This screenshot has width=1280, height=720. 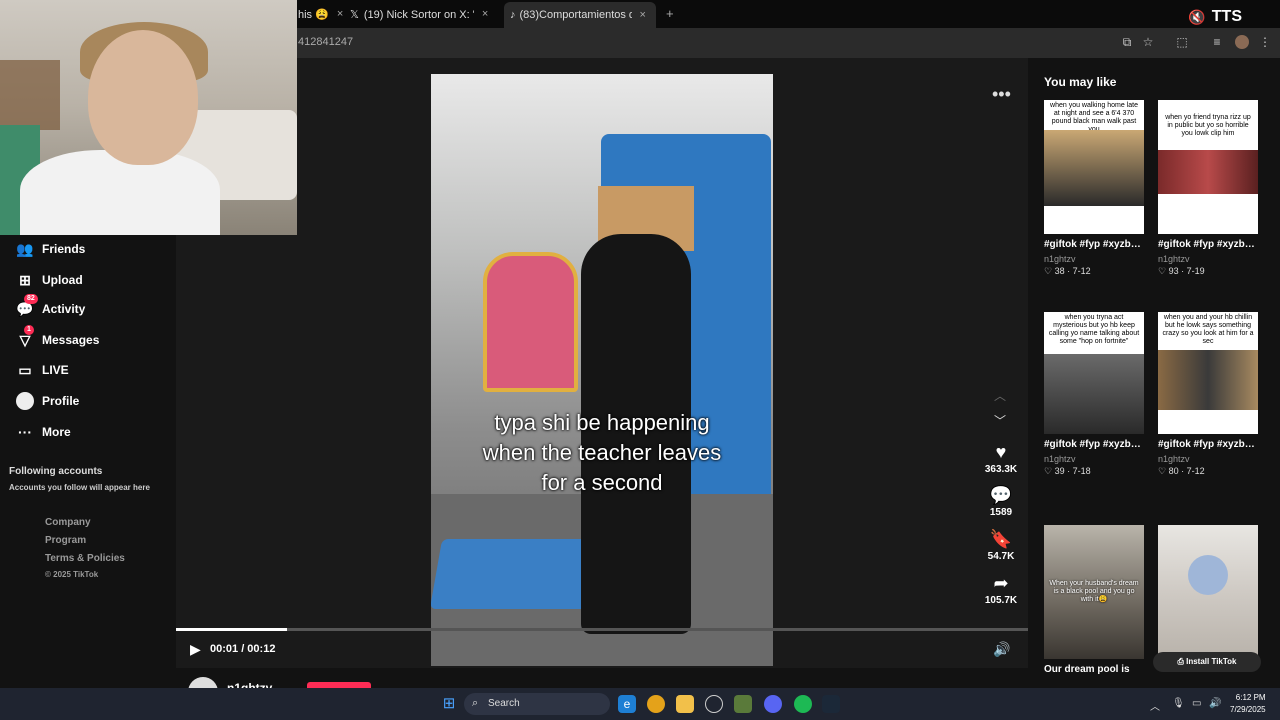 I want to click on sidebar-item-friends: 👥 Friends, so click(x=50, y=249).